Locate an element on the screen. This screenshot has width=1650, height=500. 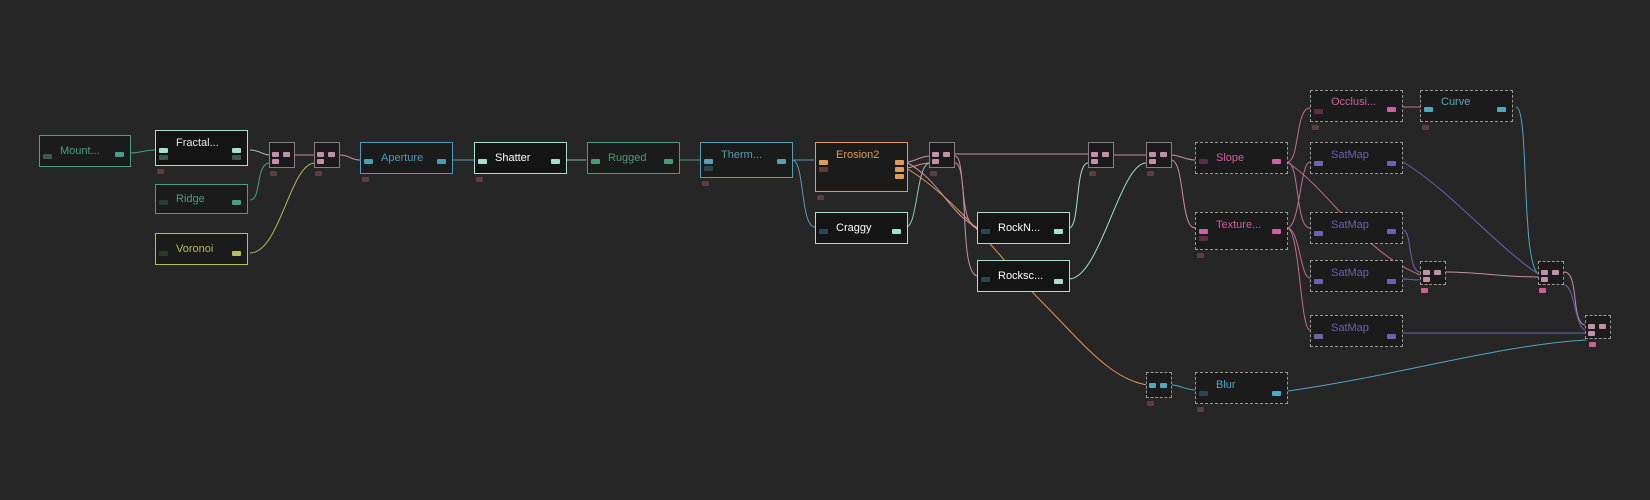
node-satmap-3: SatMap is located at coordinates (1356, 276).